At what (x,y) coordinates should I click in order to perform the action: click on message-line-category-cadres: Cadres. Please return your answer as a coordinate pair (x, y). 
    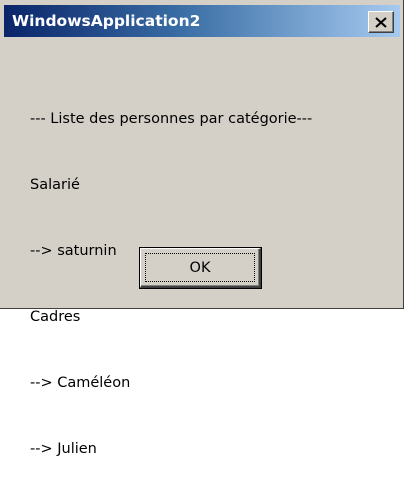
    Looking at the image, I should click on (55, 317).